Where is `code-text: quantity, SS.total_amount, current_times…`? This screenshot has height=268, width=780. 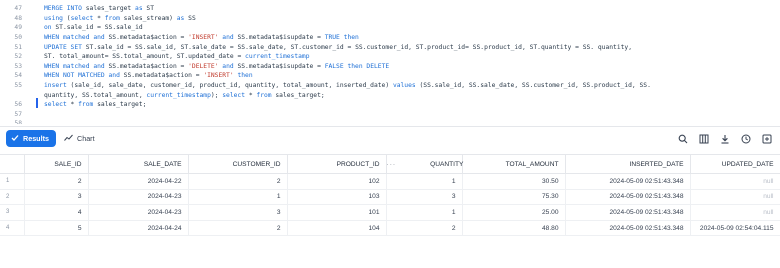 code-text: quantity, SS.total_amount, current_times… is located at coordinates (184, 95).